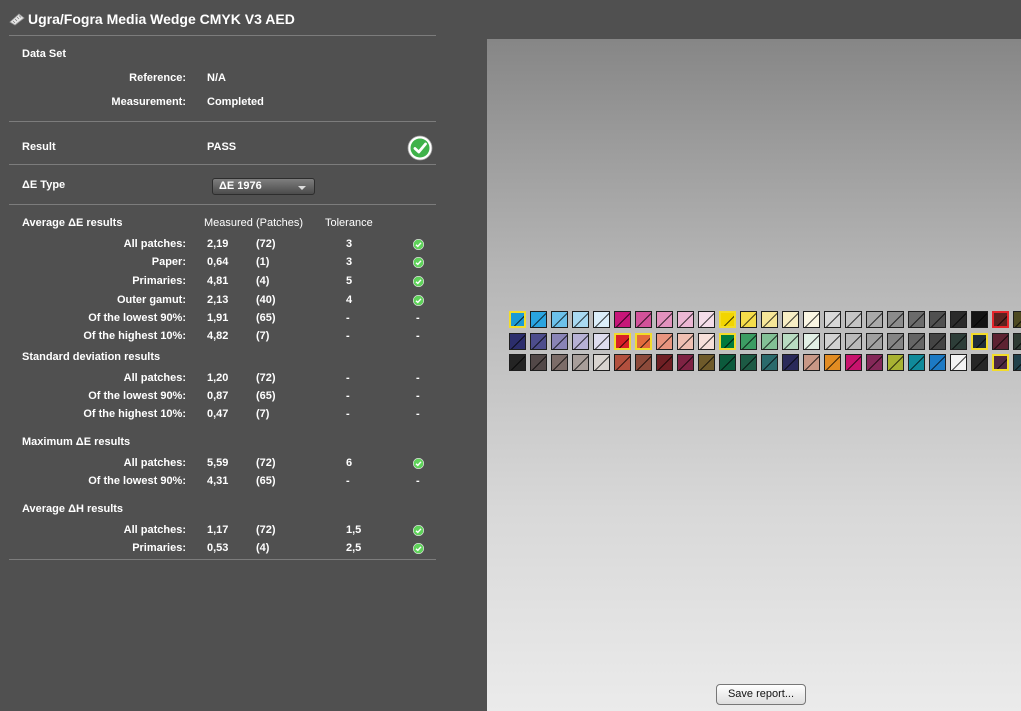 The height and width of the screenshot is (711, 1021). What do you see at coordinates (17, 19) in the screenshot?
I see `ruler-icon` at bounding box center [17, 19].